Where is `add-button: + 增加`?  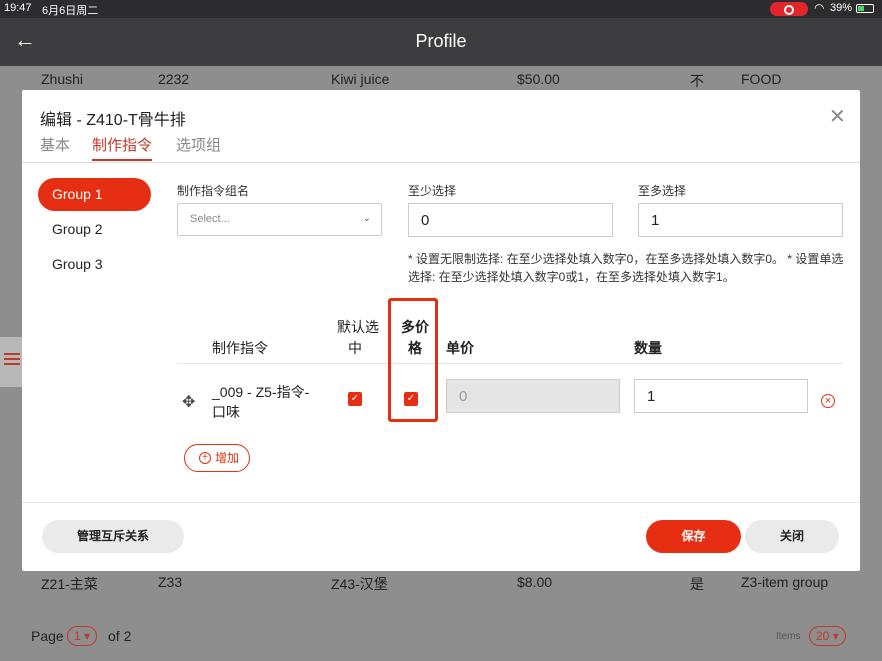 add-button: + 增加 is located at coordinates (217, 458).